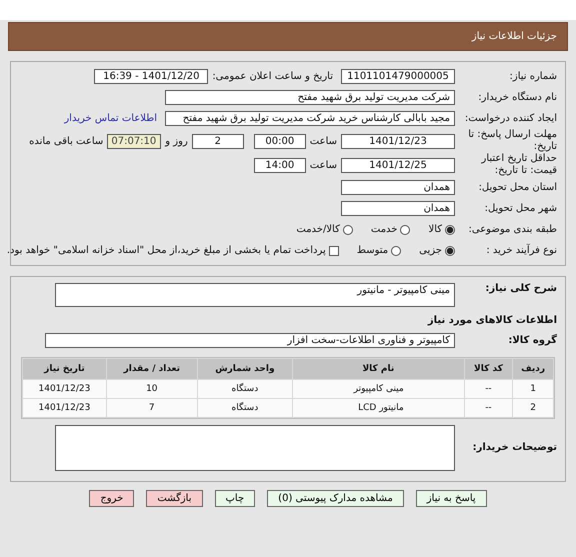  Describe the element at coordinates (517, 188) in the screenshot. I see `field-label: استان محل تحویل:` at that location.